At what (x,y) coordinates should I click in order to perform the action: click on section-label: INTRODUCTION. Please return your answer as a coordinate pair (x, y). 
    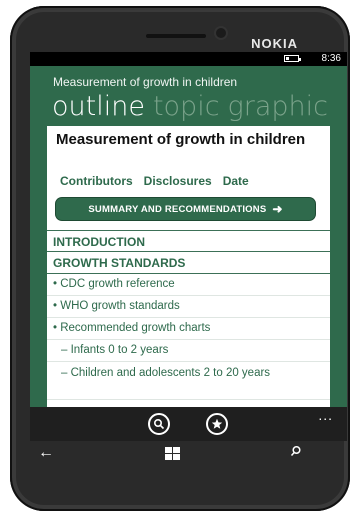
    Looking at the image, I should click on (99, 242).